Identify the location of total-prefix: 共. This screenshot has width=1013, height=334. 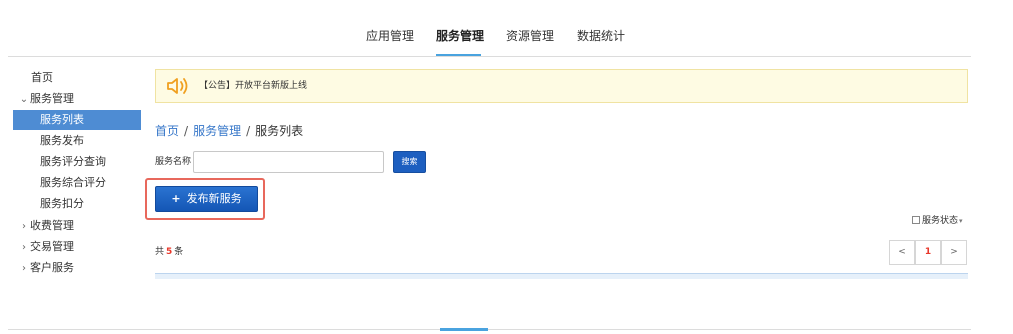
(160, 252).